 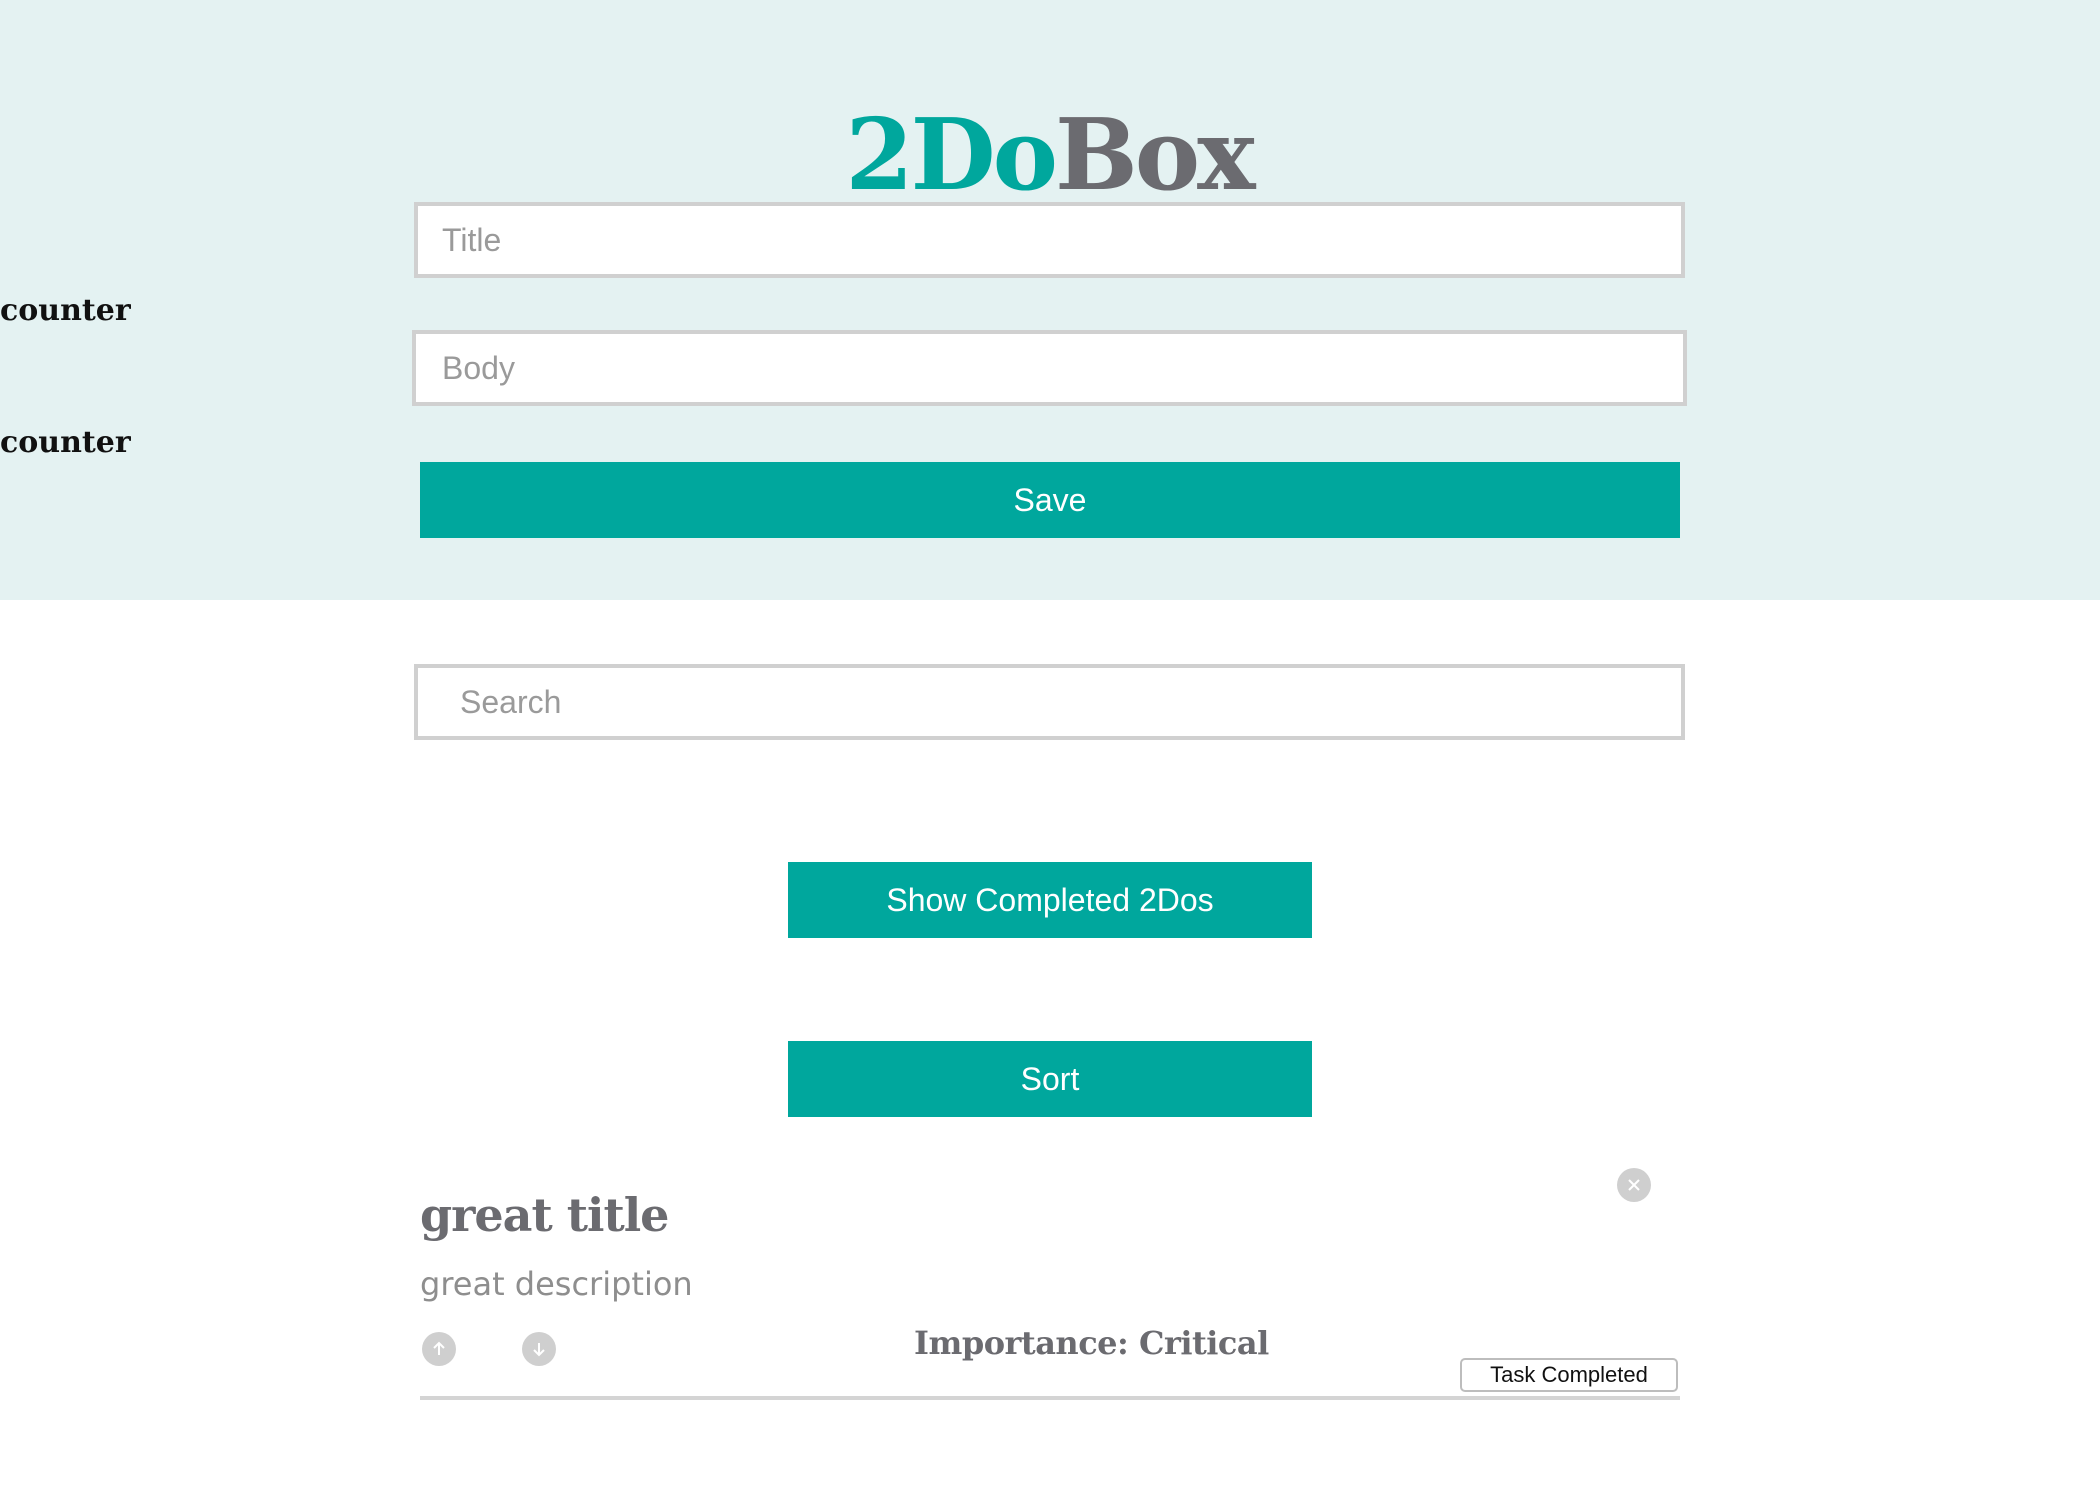 I want to click on search-input, so click(x=1049, y=702).